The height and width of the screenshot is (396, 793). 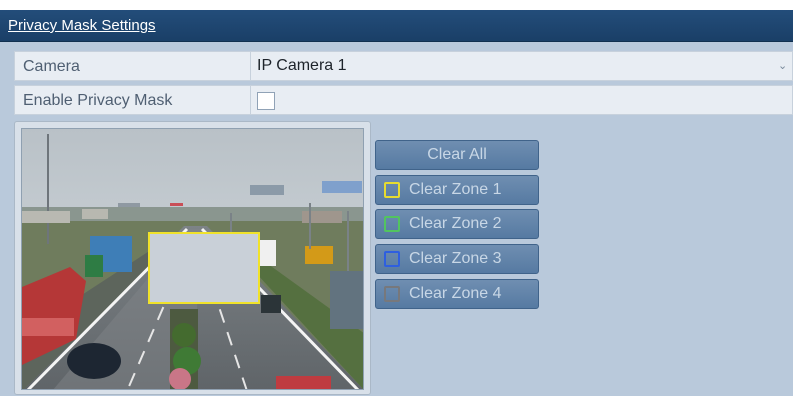 I want to click on clear-zone-3-button: Clear Zone 3, so click(x=457, y=259).